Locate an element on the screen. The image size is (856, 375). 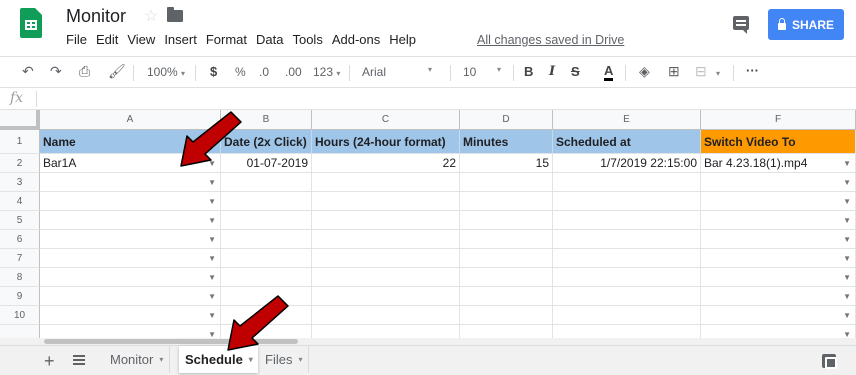
italic-button: I is located at coordinates (552, 71).